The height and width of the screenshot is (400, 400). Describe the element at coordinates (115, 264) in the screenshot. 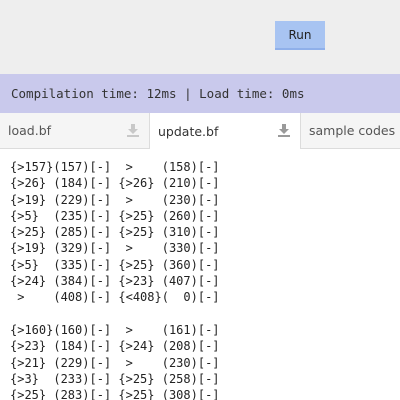

I see `code-line: {>5} (335)[-] {>25} (360)[-]` at that location.